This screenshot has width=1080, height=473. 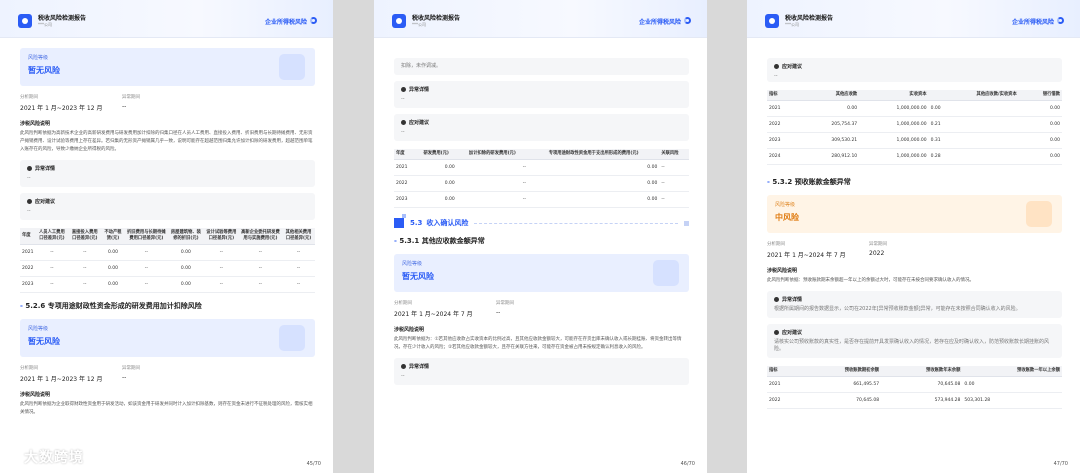 I want to click on table-cell: 661,495.57, so click(x=840, y=384).